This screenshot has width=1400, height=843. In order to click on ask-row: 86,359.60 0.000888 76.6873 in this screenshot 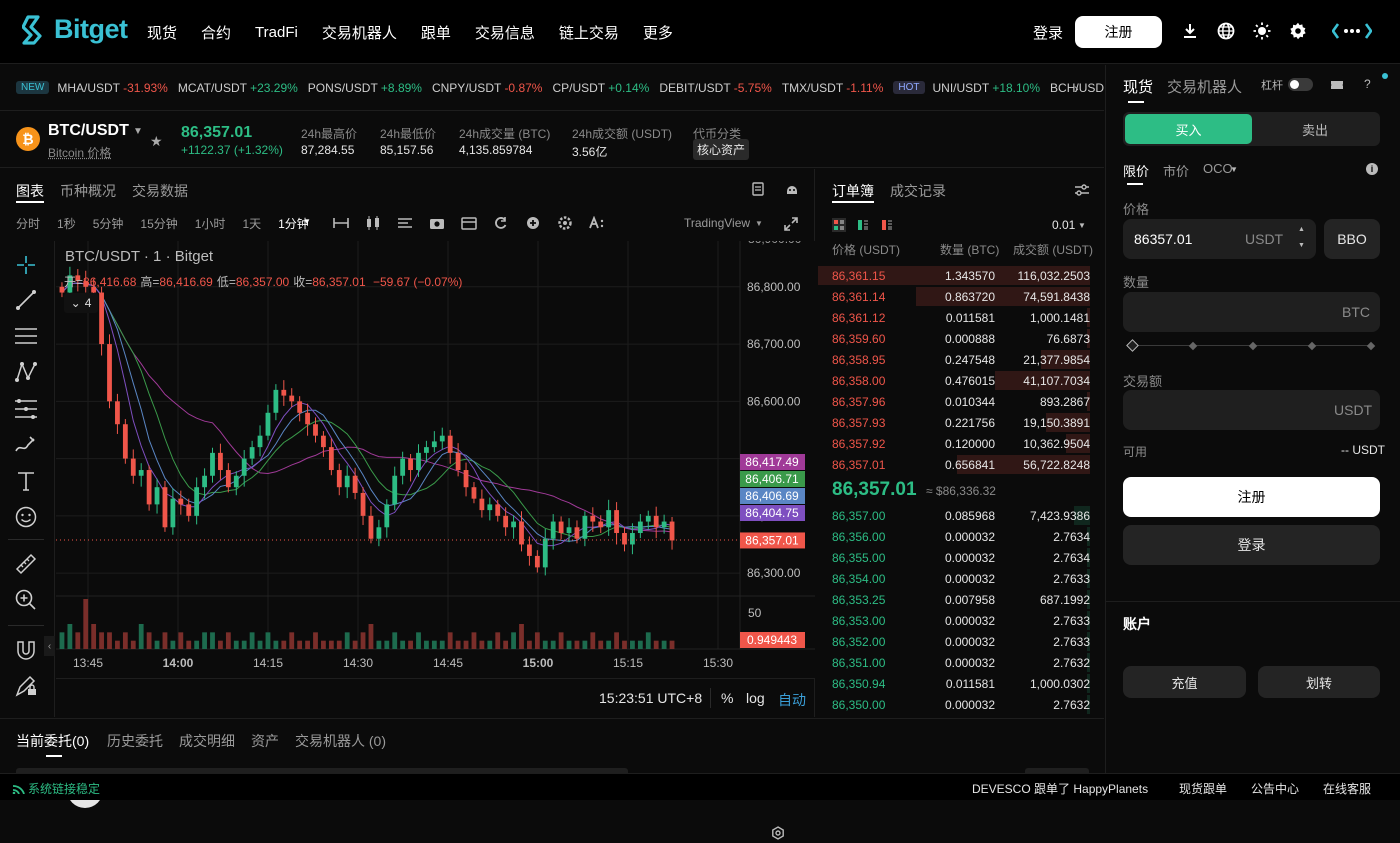, I will do `click(960, 339)`.